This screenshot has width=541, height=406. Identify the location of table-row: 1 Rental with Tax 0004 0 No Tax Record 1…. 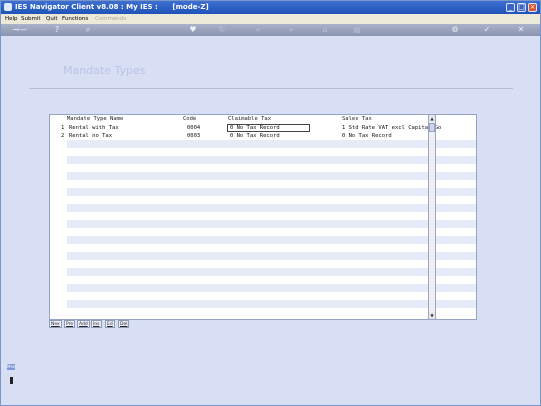
(263, 128).